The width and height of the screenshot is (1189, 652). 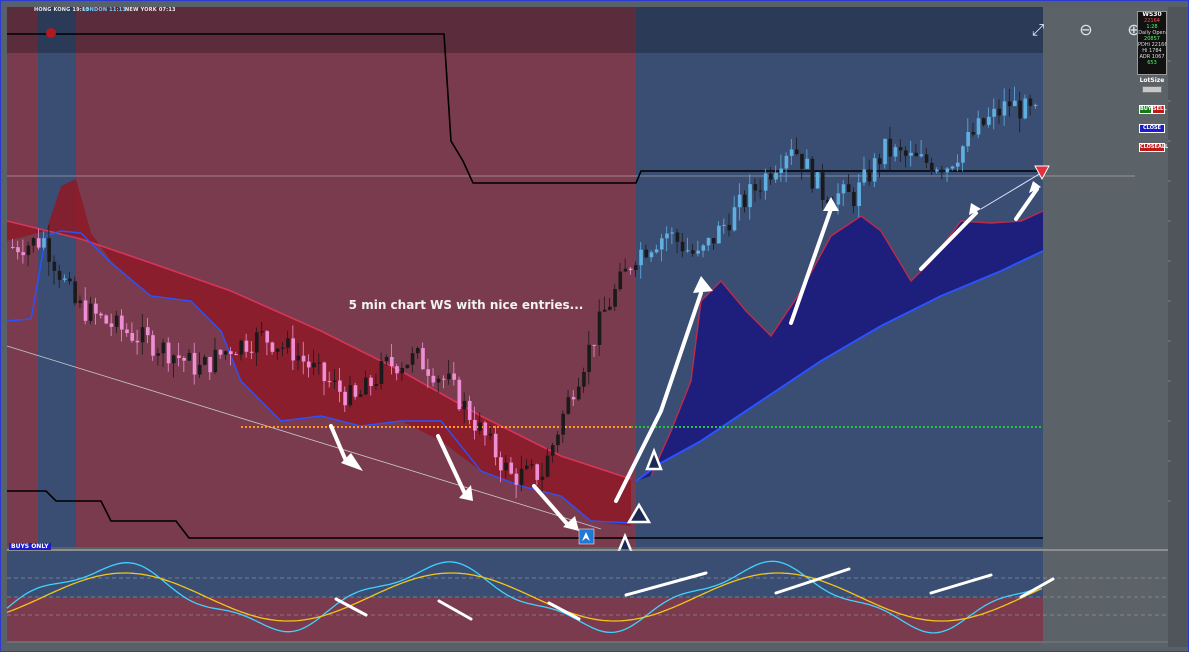 What do you see at coordinates (1145, 109) in the screenshot?
I see `buy-button: BUY` at bounding box center [1145, 109].